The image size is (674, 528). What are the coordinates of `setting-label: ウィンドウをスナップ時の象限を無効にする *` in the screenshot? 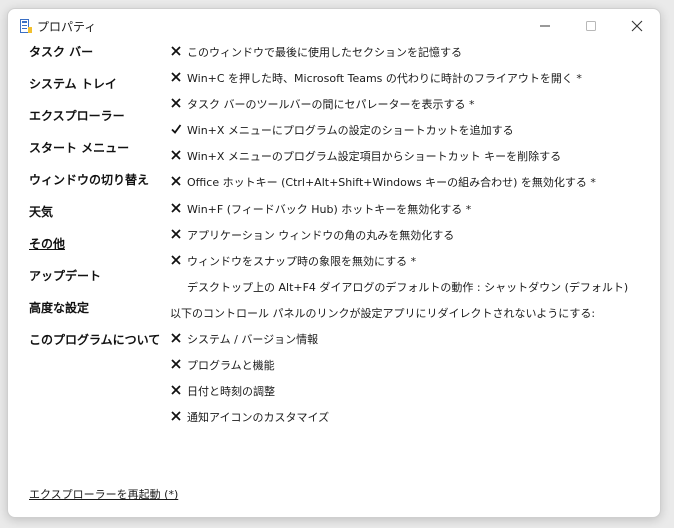 It's located at (302, 261).